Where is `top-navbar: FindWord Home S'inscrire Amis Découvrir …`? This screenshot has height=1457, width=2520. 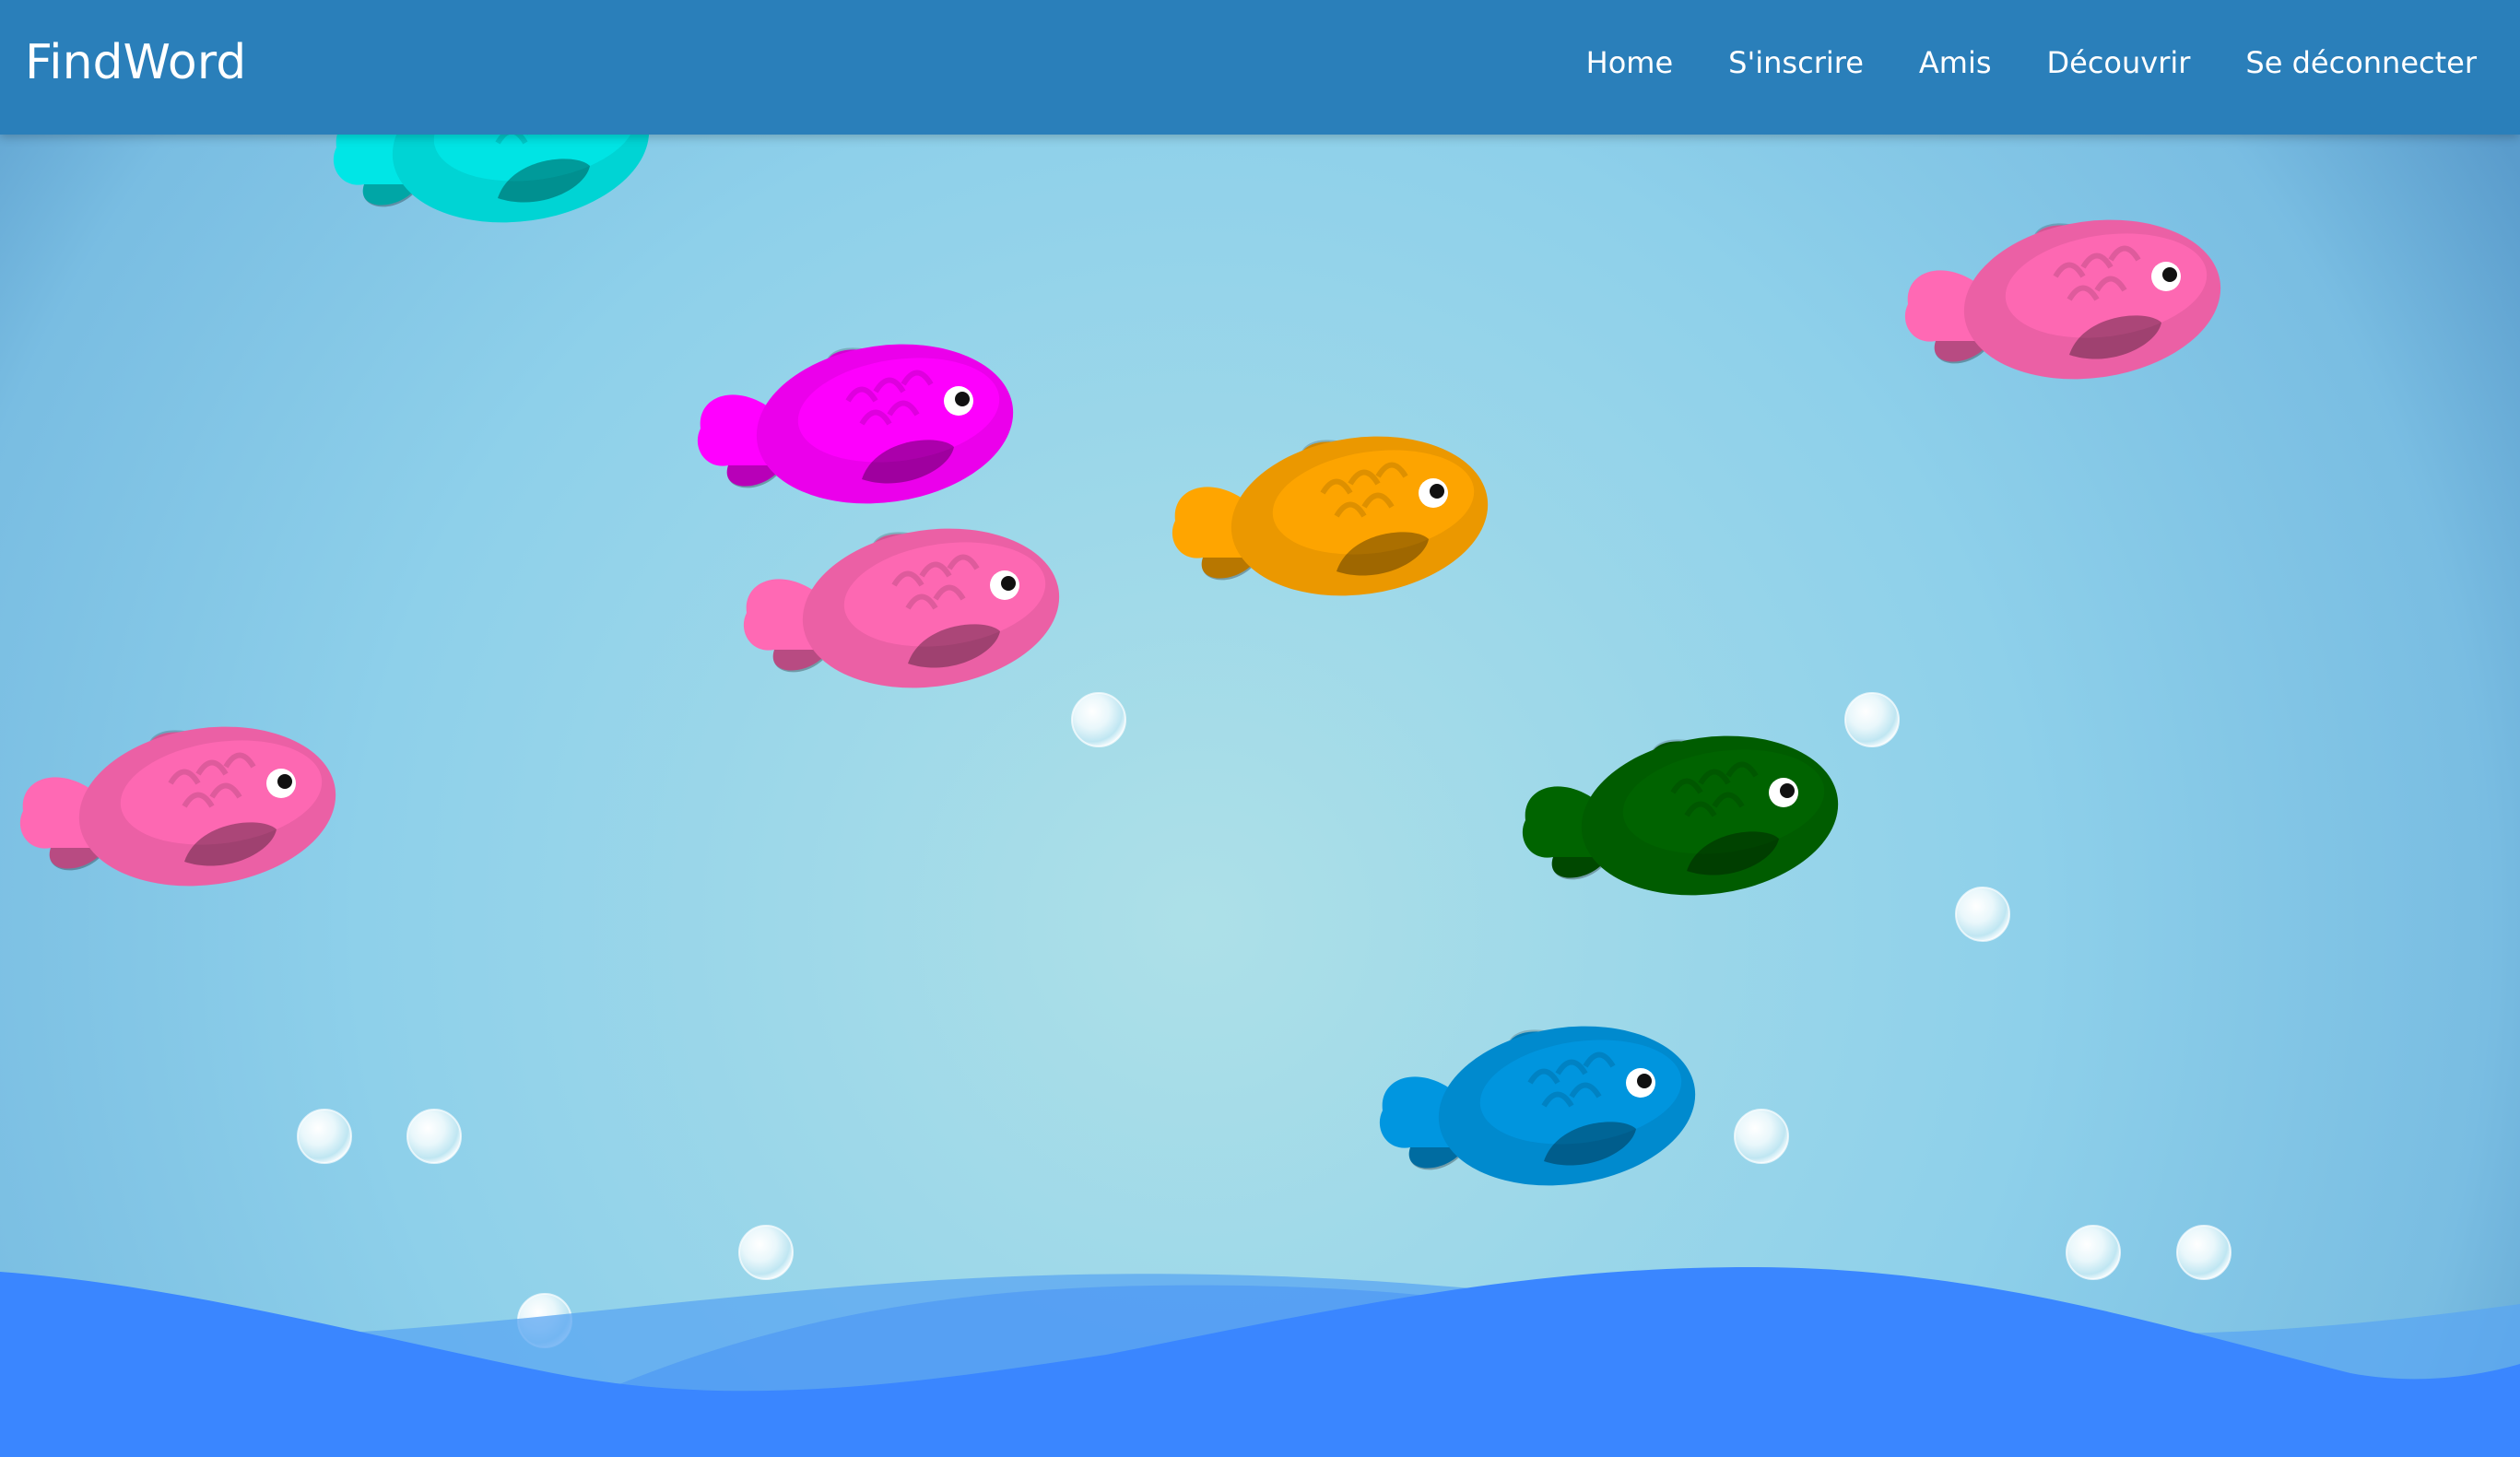 top-navbar: FindWord Home S'inscrire Amis Découvrir … is located at coordinates (1260, 67).